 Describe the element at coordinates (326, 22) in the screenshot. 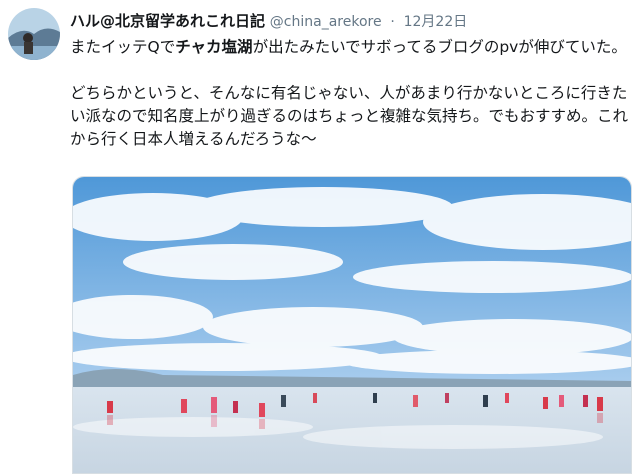

I see `user-handle: @china_arekore` at that location.